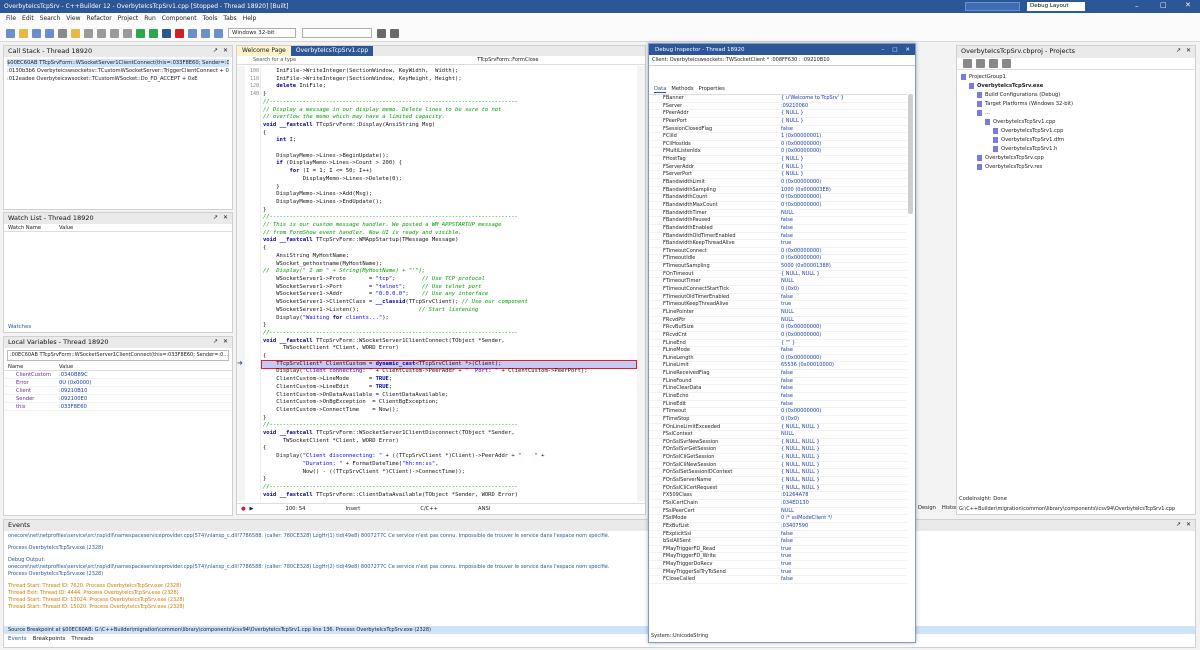  What do you see at coordinates (778, 397) in the screenshot?
I see `inspector-row: FLineEcho false` at bounding box center [778, 397].